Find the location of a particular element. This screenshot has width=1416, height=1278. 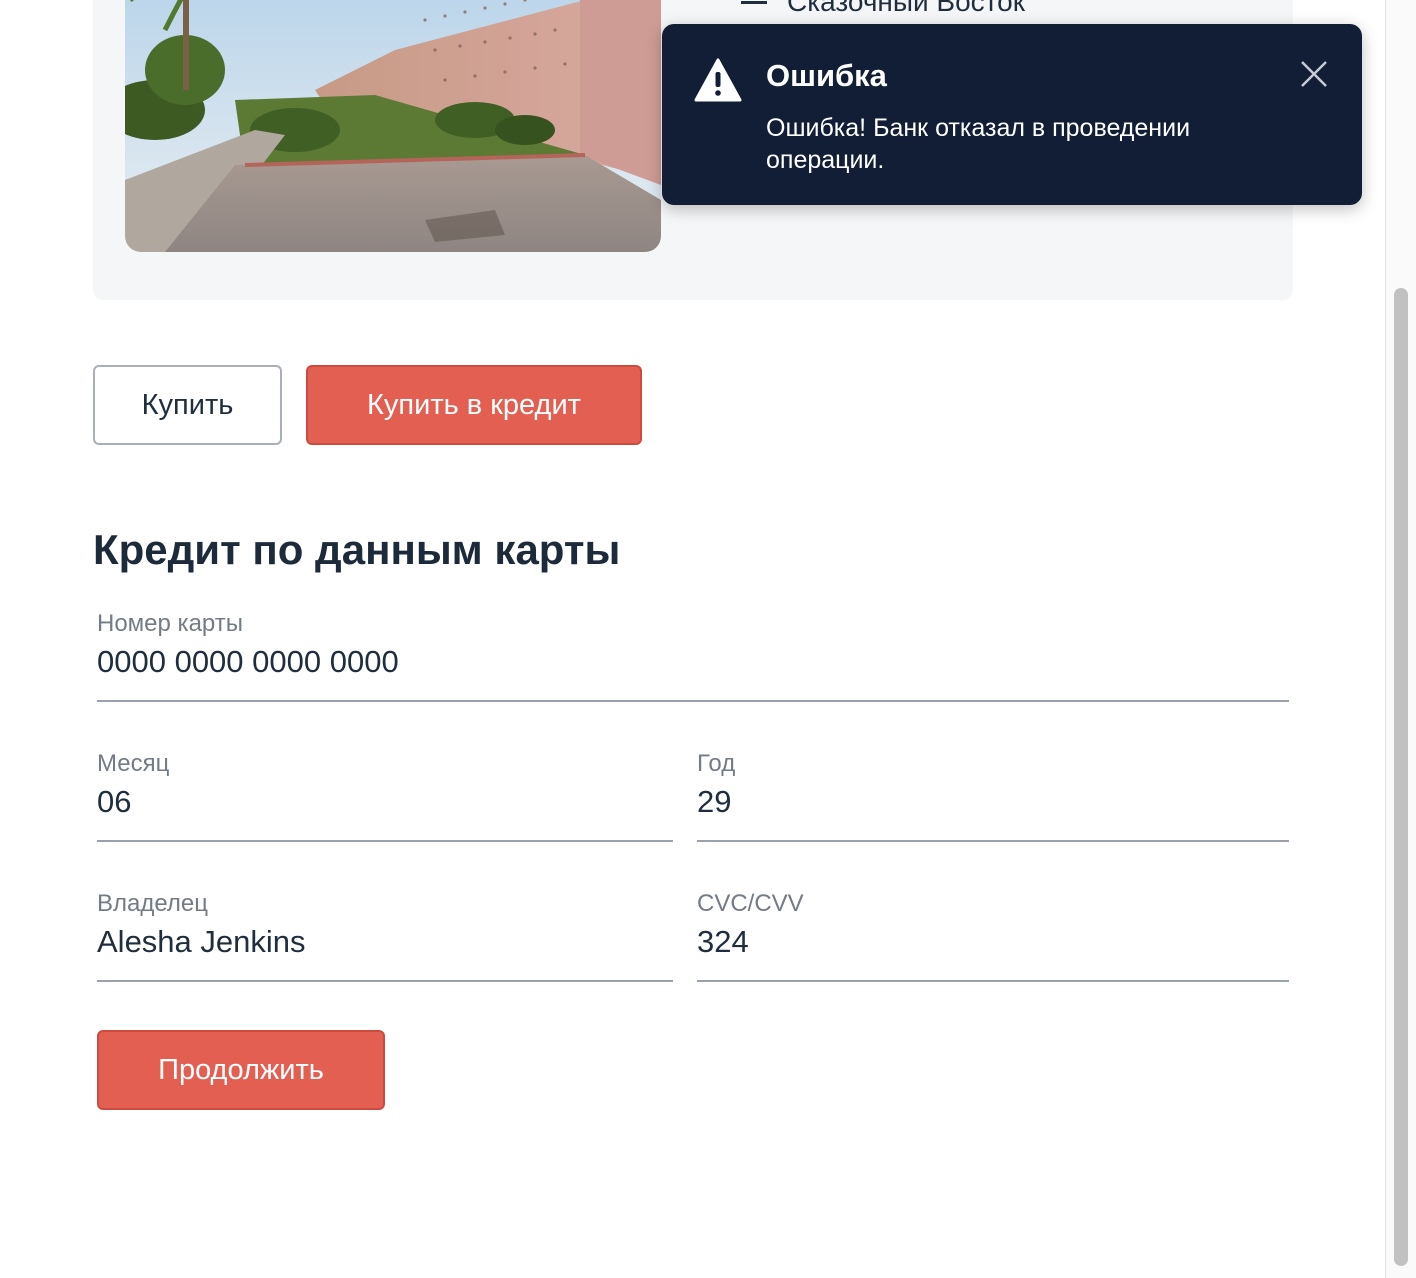

tour-photo-image is located at coordinates (393, 126).